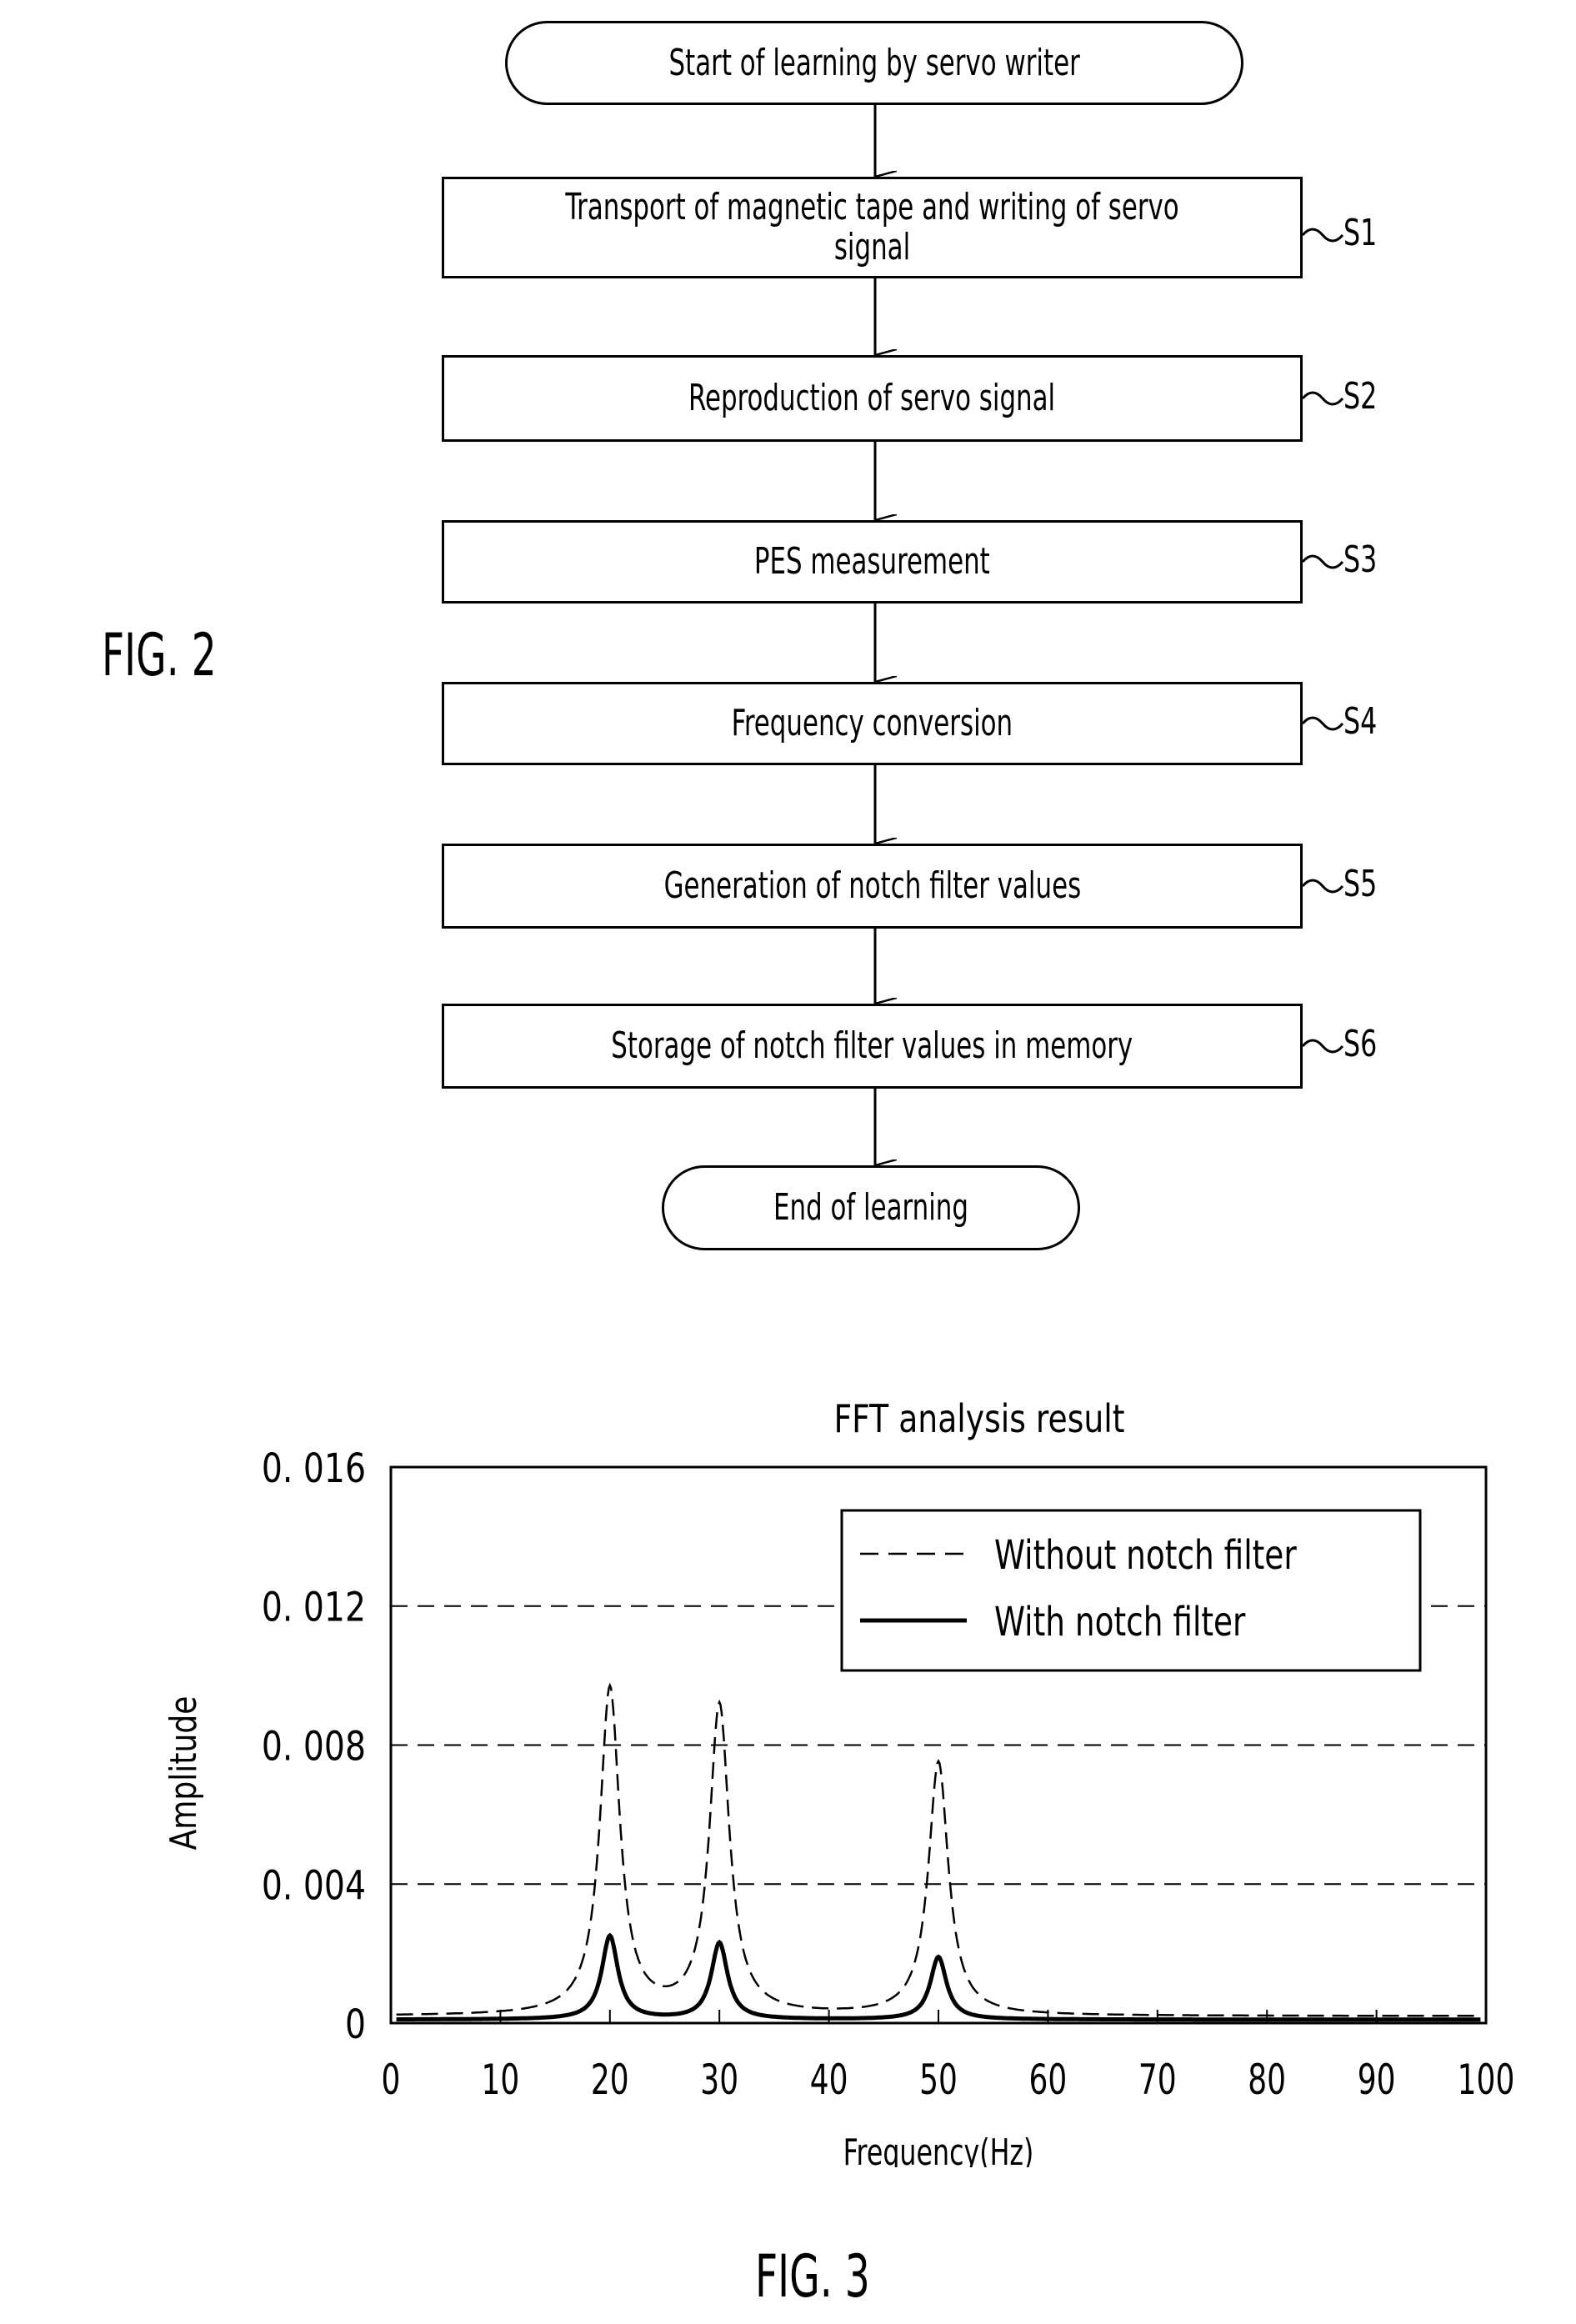  What do you see at coordinates (314, 1887) in the screenshot?
I see `y-tick-label: 0. 004` at bounding box center [314, 1887].